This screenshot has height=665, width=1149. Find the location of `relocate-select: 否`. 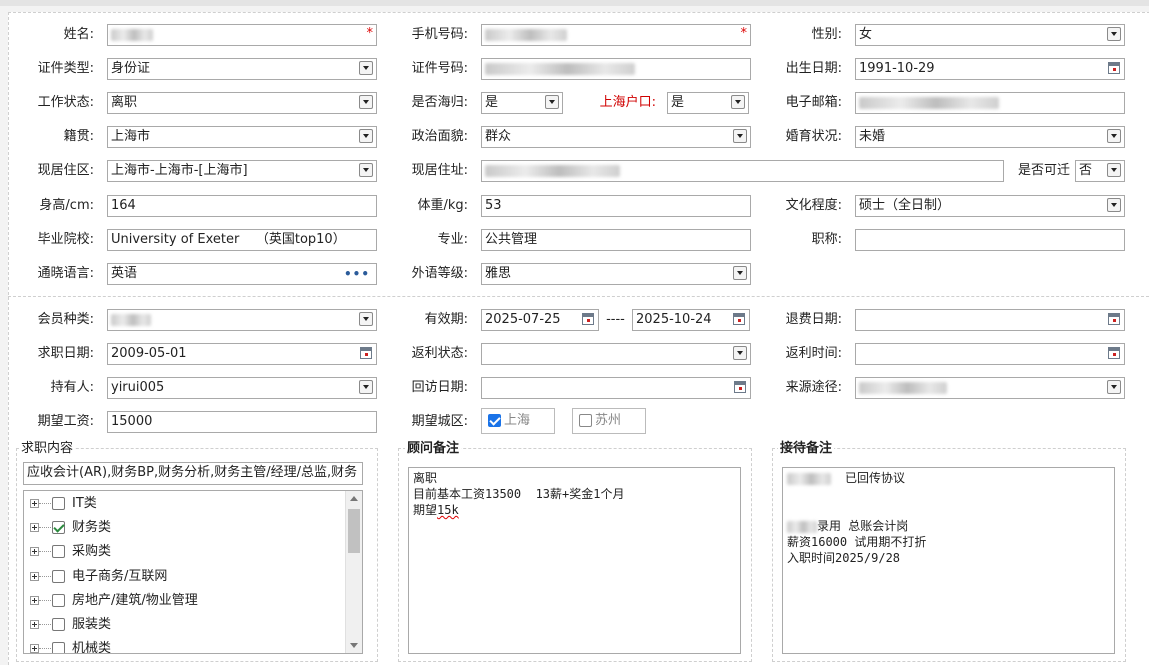

relocate-select: 否 is located at coordinates (1100, 171).